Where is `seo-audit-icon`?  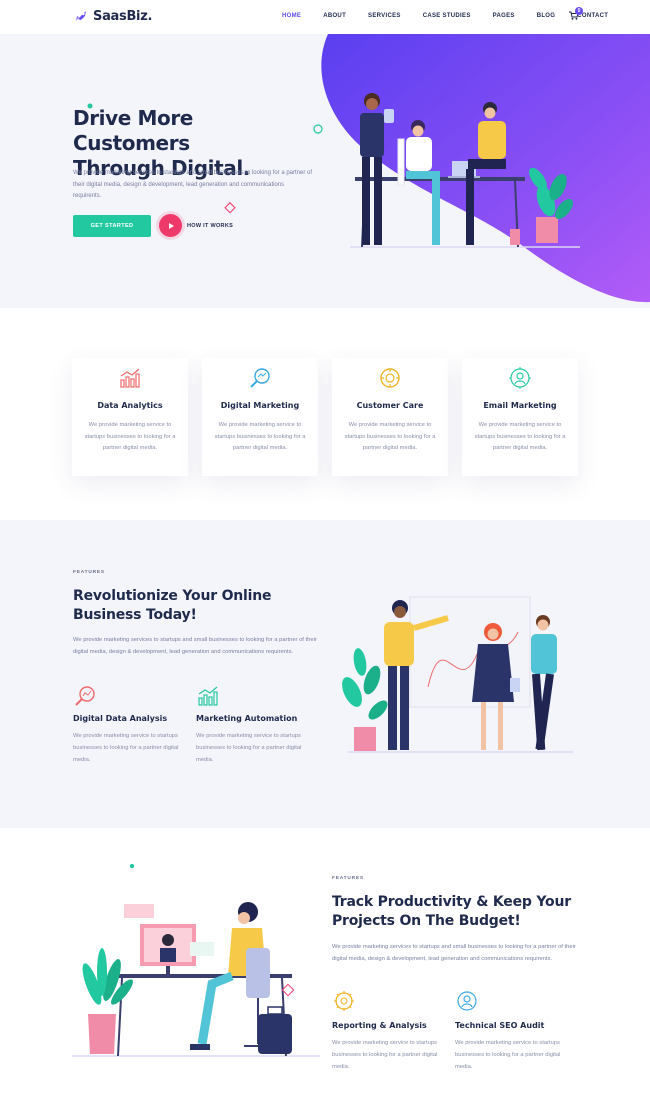 seo-audit-icon is located at coordinates (467, 1001).